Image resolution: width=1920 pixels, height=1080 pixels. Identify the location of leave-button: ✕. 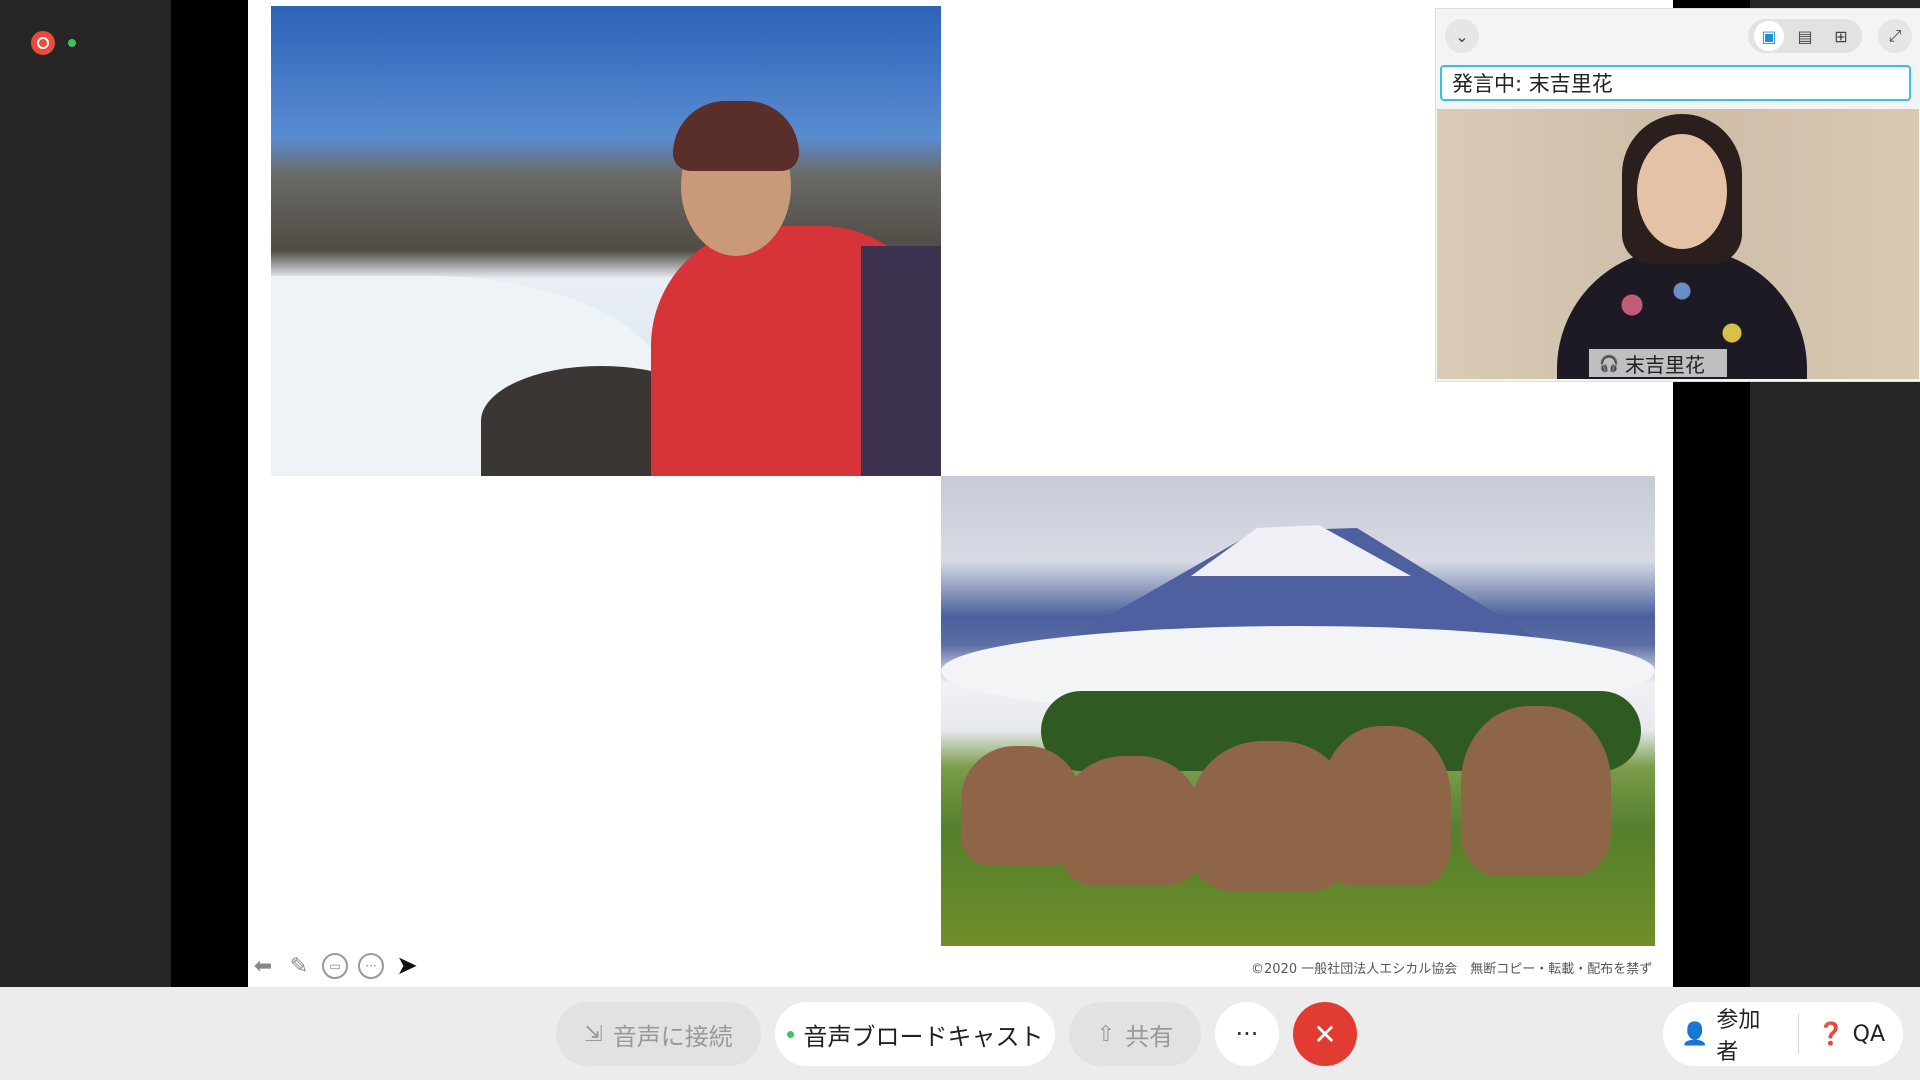
(1325, 1034).